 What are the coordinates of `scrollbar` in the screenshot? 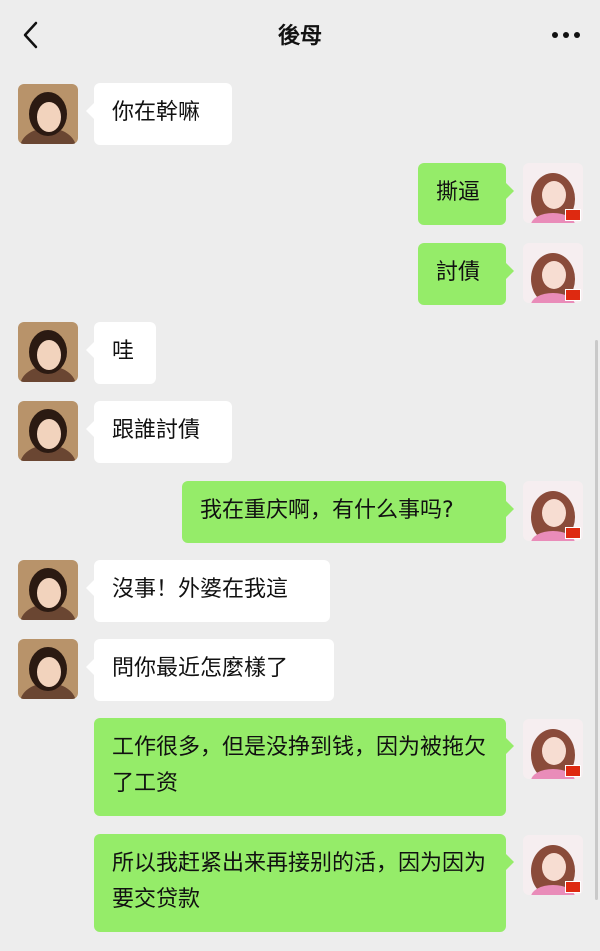 It's located at (596, 620).